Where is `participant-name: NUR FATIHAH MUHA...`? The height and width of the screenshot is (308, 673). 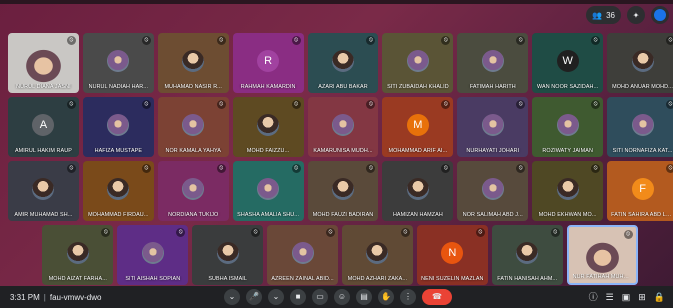
participant-name: NUR FATIHAH MUHA... is located at coordinates (602, 277).